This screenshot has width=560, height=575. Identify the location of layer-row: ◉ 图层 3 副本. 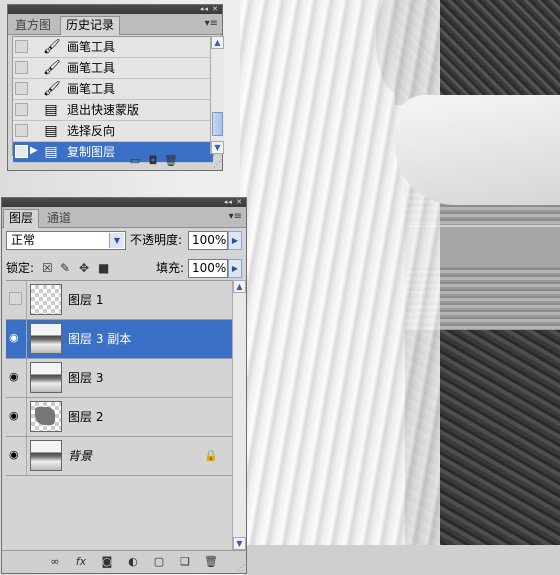
(119, 339).